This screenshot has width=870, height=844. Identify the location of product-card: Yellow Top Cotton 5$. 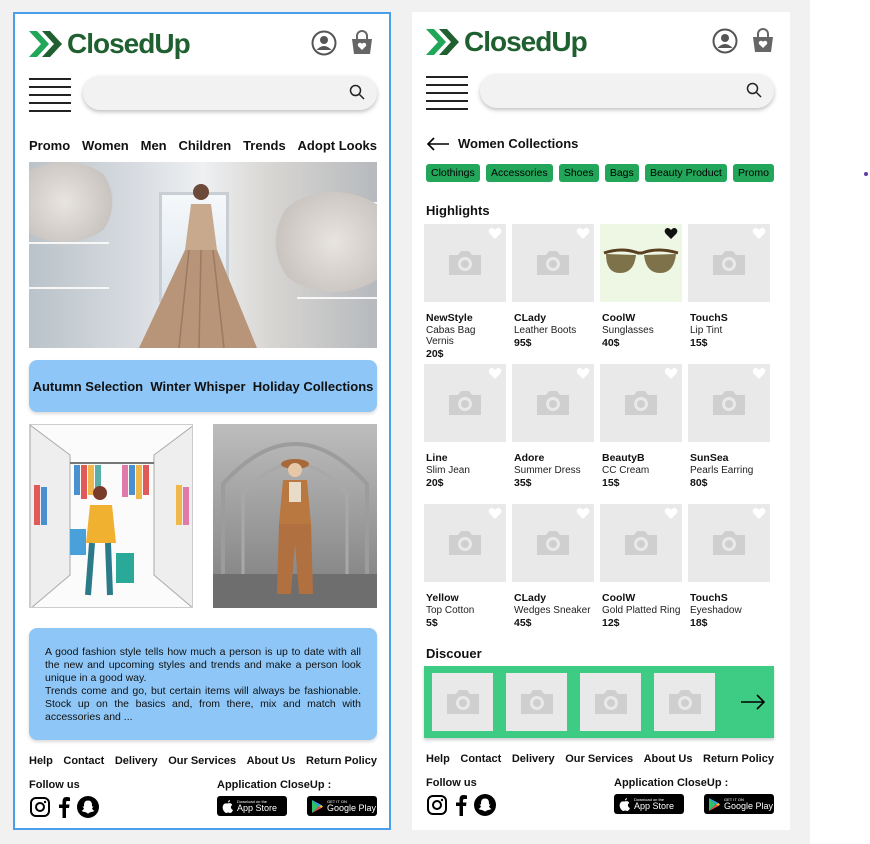
(465, 570).